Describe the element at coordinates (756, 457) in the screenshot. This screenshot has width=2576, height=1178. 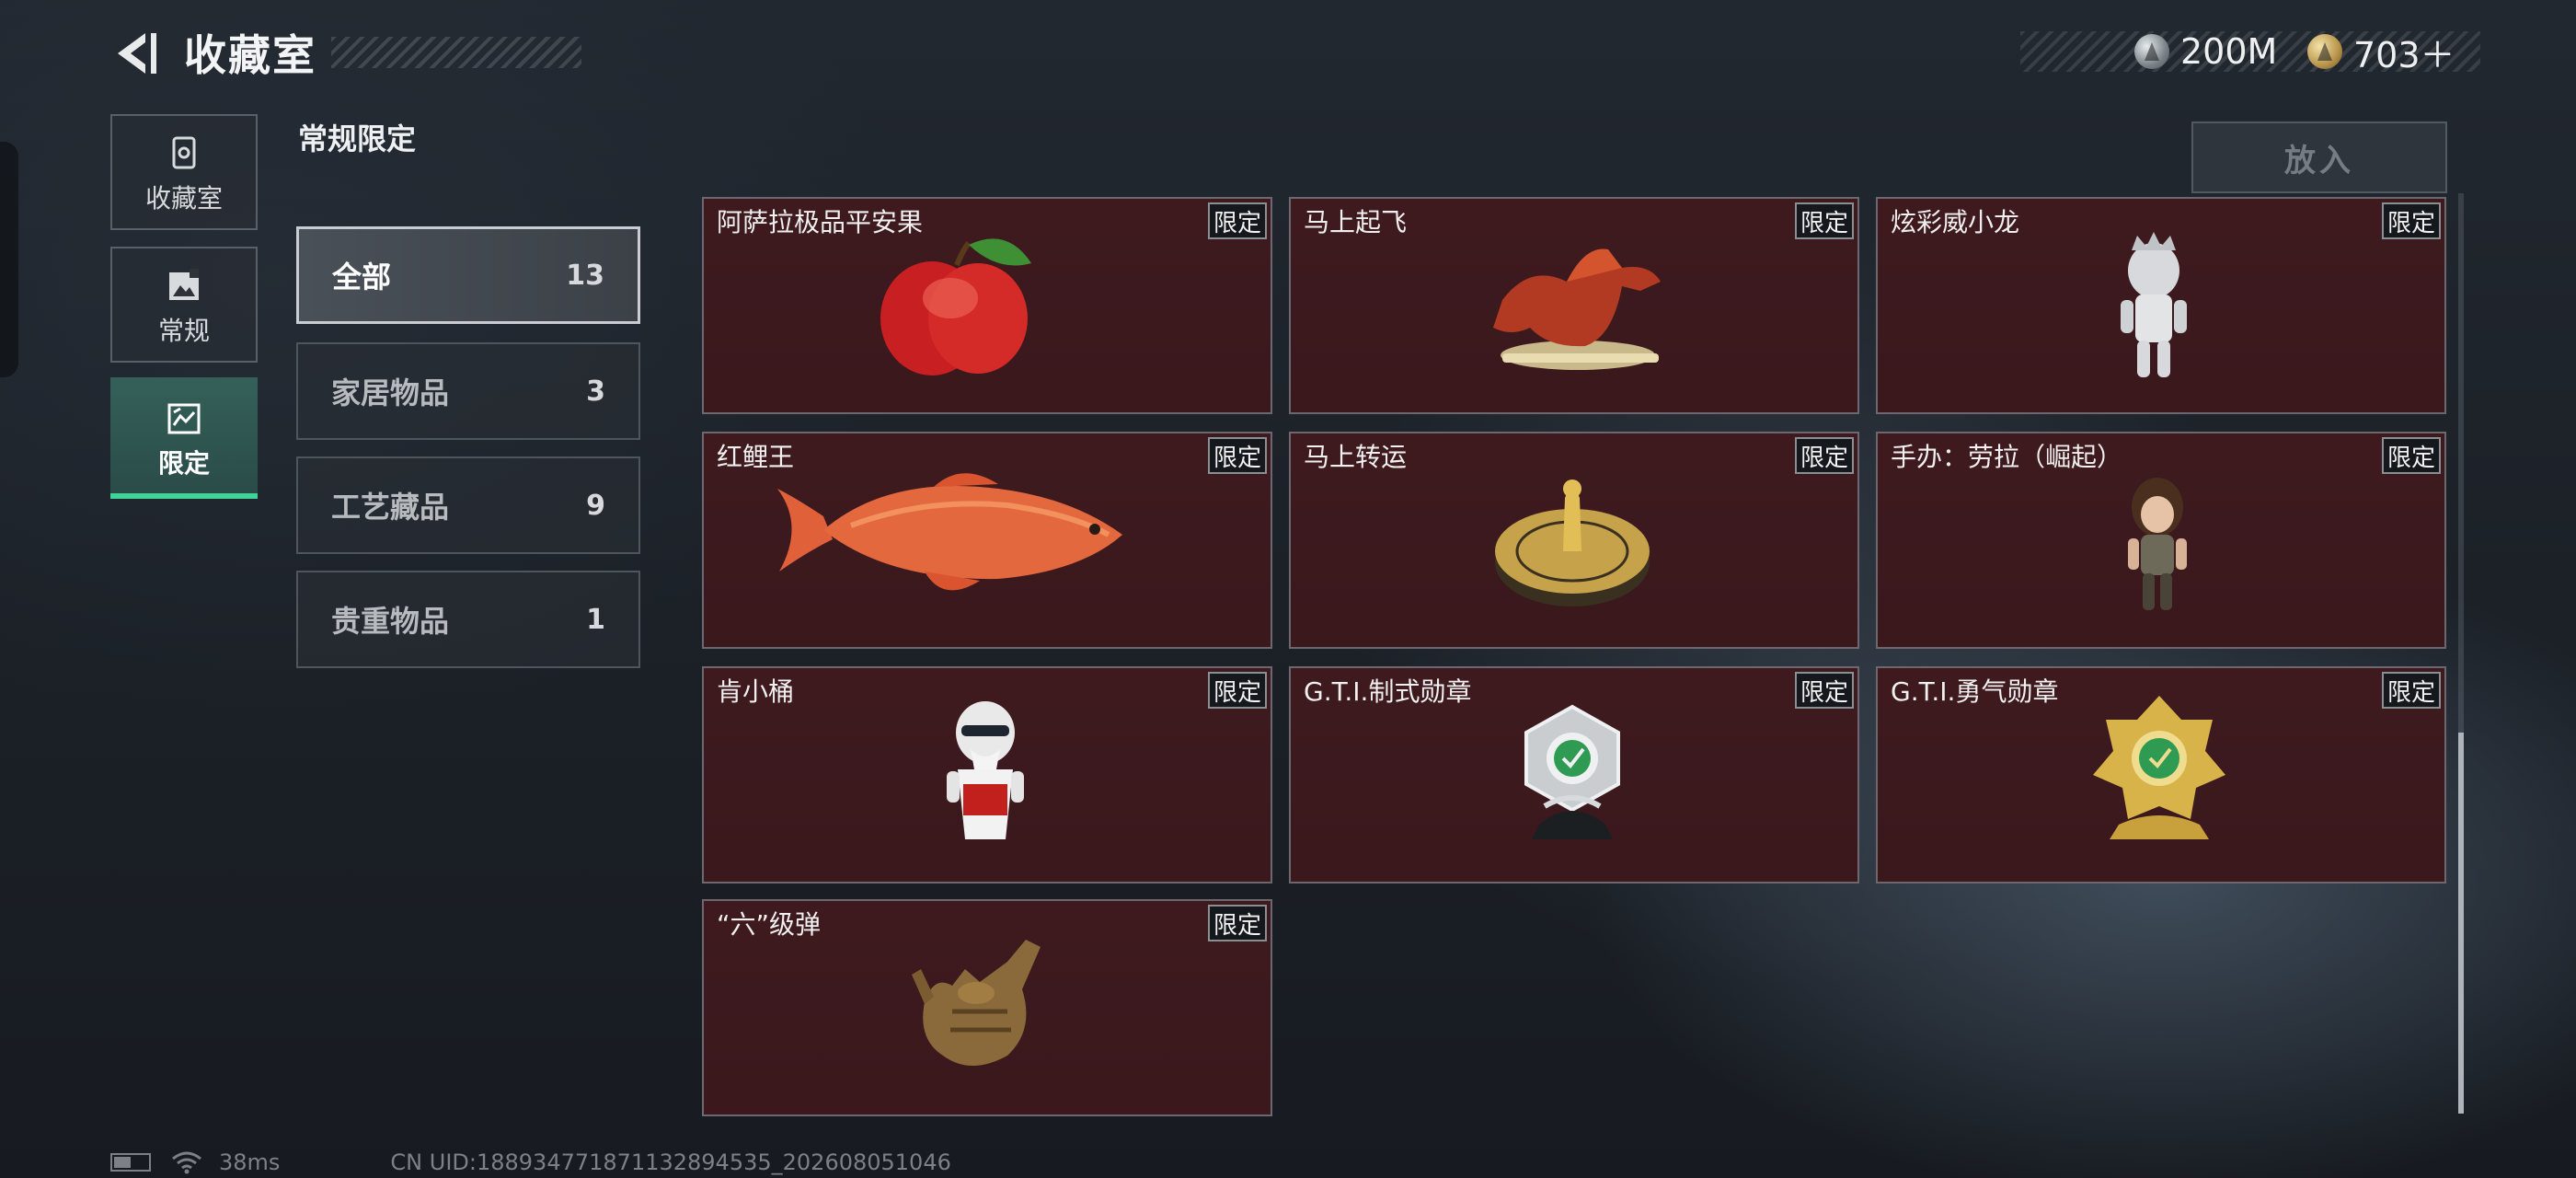
I see `item-name: 红鲤王` at that location.